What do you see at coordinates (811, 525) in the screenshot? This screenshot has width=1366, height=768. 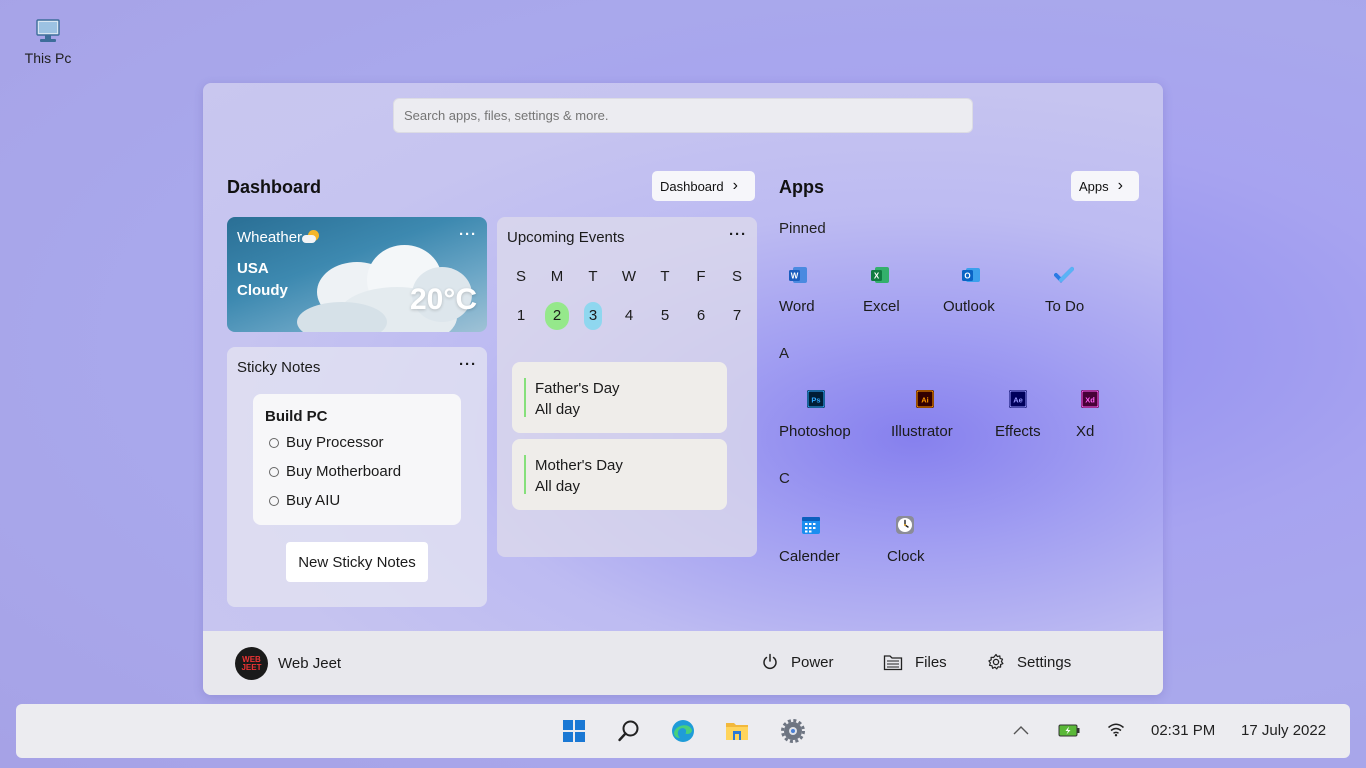 I see `calendar-icon` at bounding box center [811, 525].